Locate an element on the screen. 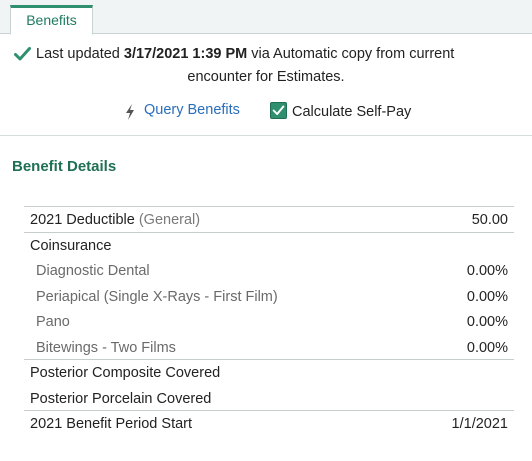 The width and height of the screenshot is (532, 461). last-updated-timestamp: 3/17/2021 1:39 PM is located at coordinates (185, 54).